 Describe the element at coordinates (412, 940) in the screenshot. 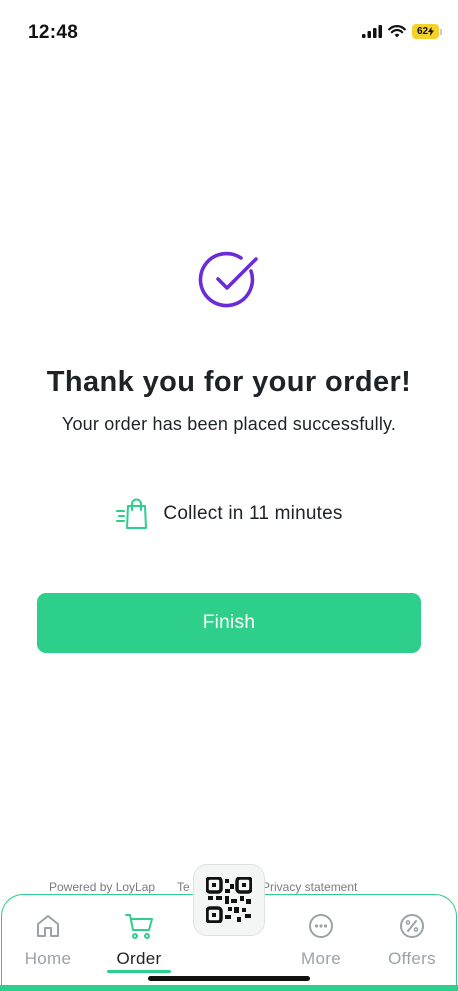

I see `nav-item-offers: Offers` at that location.